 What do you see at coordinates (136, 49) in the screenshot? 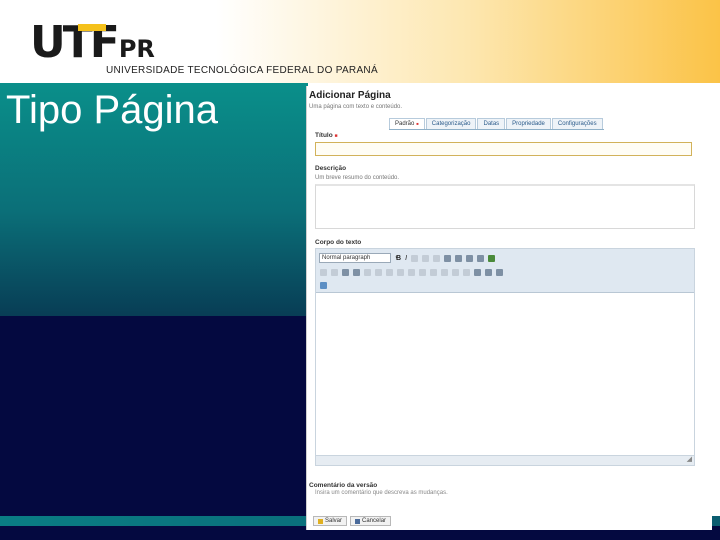
I see `logo-pr-text: PR` at bounding box center [136, 49].